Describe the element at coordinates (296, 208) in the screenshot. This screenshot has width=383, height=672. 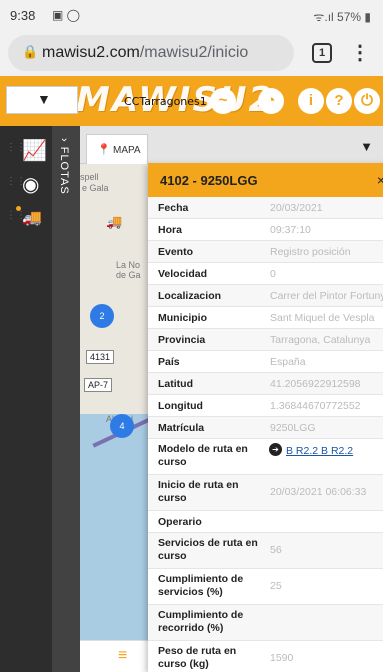
I see `info-row-value: 20/03/2021` at that location.